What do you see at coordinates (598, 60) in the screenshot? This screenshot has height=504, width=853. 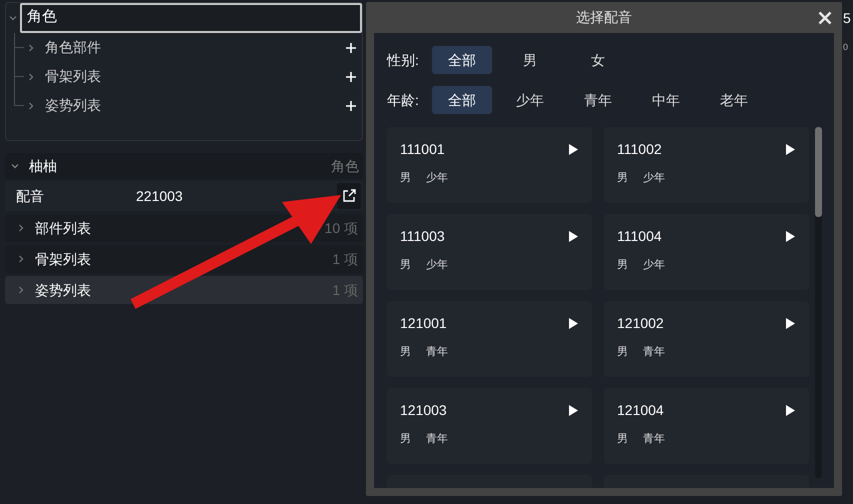 I see `filter-chip: 女` at bounding box center [598, 60].